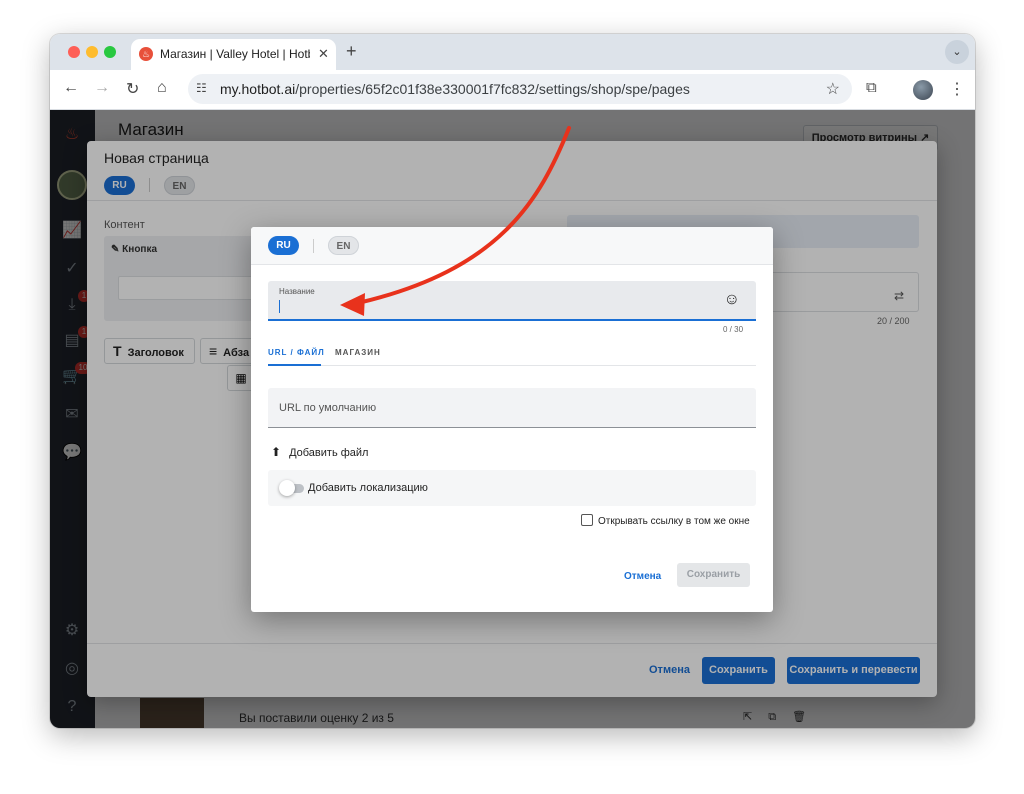 The height and width of the screenshot is (794, 1024). What do you see at coordinates (455, 221) in the screenshot?
I see `annotation-arrow` at bounding box center [455, 221].